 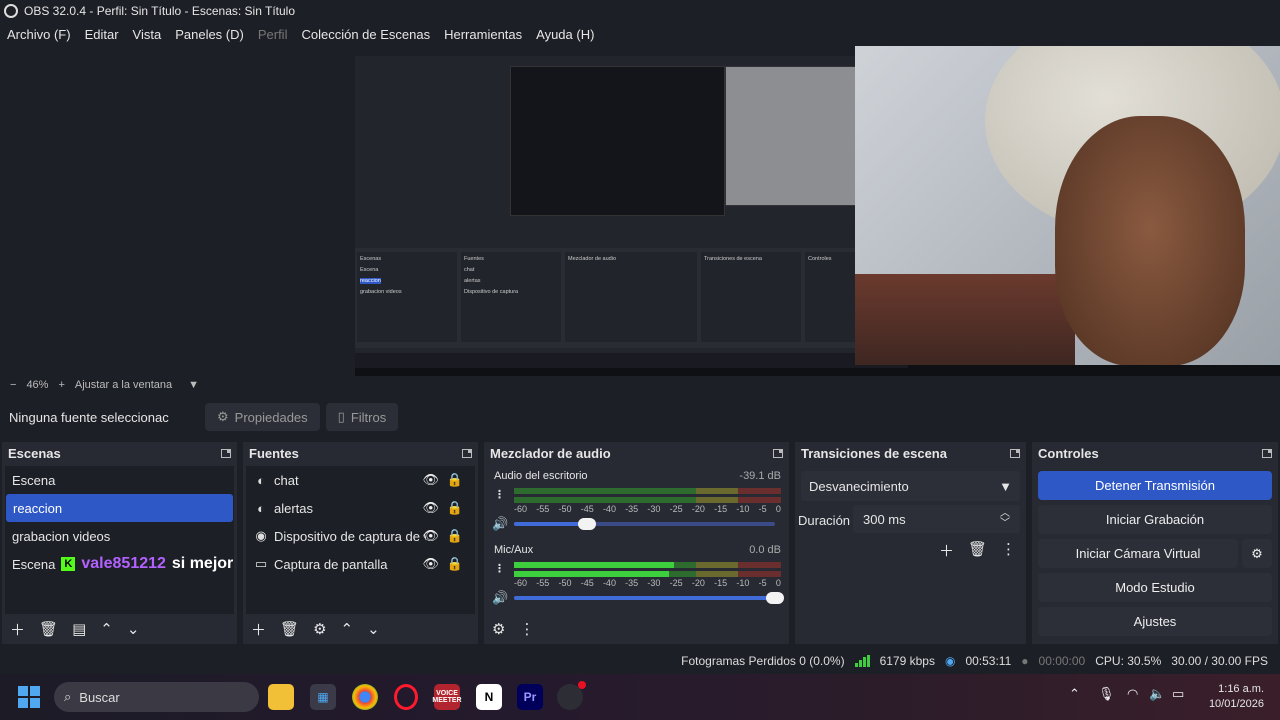 What do you see at coordinates (1138, 553) in the screenshot?
I see `start-virtual-camera-button: Iniciar Cámara Virtual` at bounding box center [1138, 553].